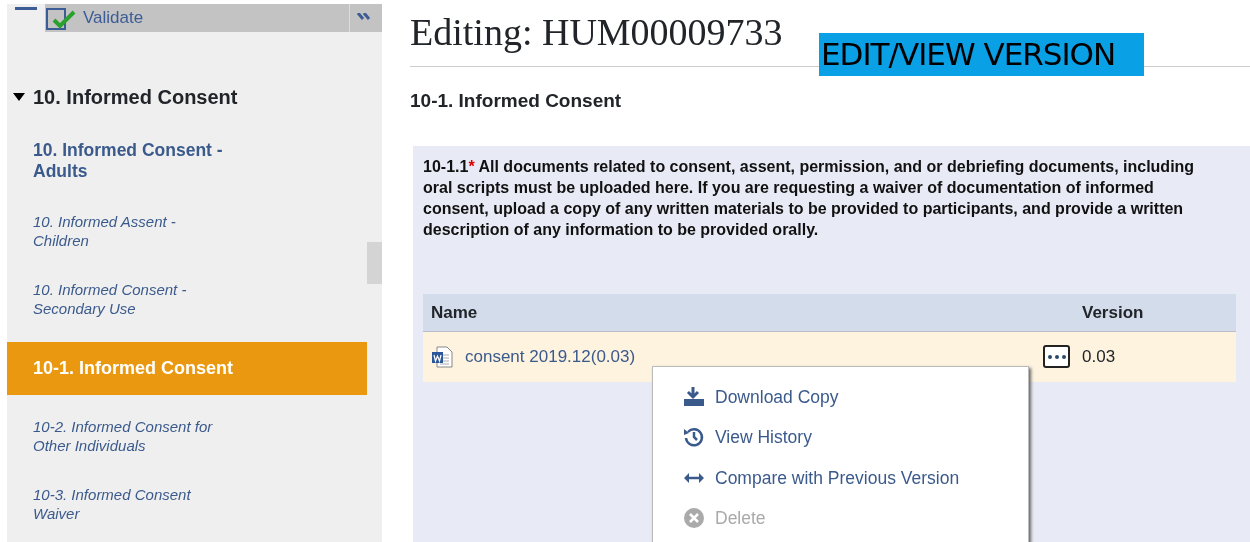  What do you see at coordinates (197, 97) in the screenshot?
I see `sidebar-section: 10. Informed Consent` at bounding box center [197, 97].